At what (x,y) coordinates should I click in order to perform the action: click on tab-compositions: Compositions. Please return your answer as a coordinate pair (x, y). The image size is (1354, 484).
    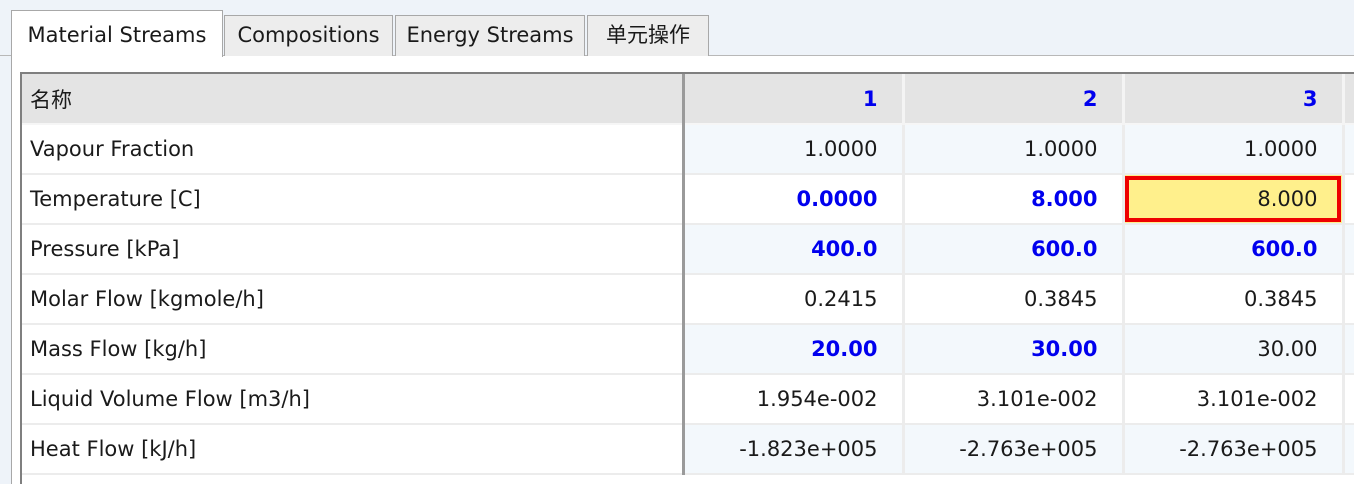
    Looking at the image, I should click on (308, 35).